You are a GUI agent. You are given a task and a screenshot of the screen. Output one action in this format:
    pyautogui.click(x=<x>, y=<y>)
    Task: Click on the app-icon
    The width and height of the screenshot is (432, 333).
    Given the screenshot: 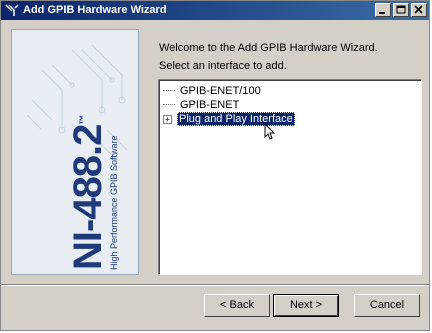 What is the action you would take?
    pyautogui.click(x=12, y=10)
    